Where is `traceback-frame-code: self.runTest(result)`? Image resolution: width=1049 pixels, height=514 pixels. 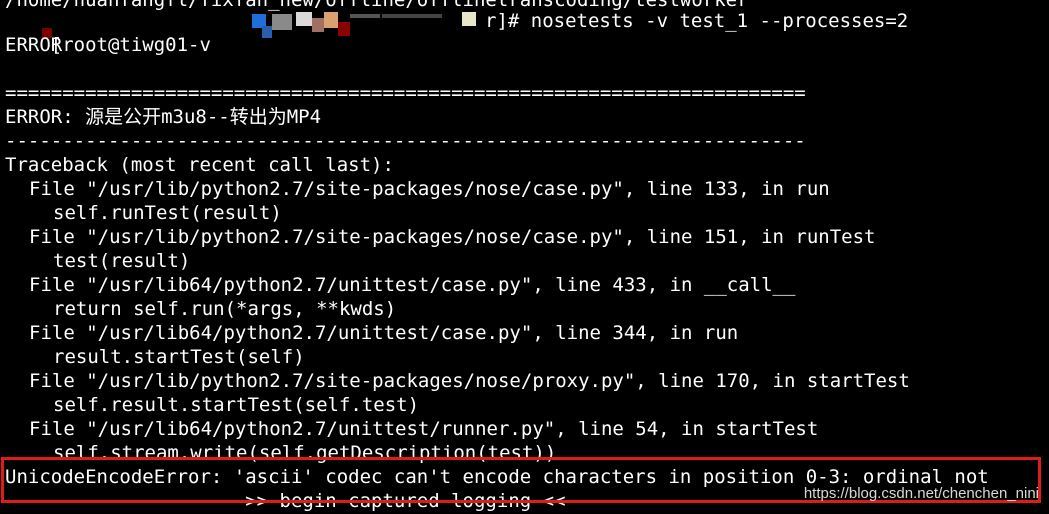
traceback-frame-code: self.runTest(result) is located at coordinates (167, 213).